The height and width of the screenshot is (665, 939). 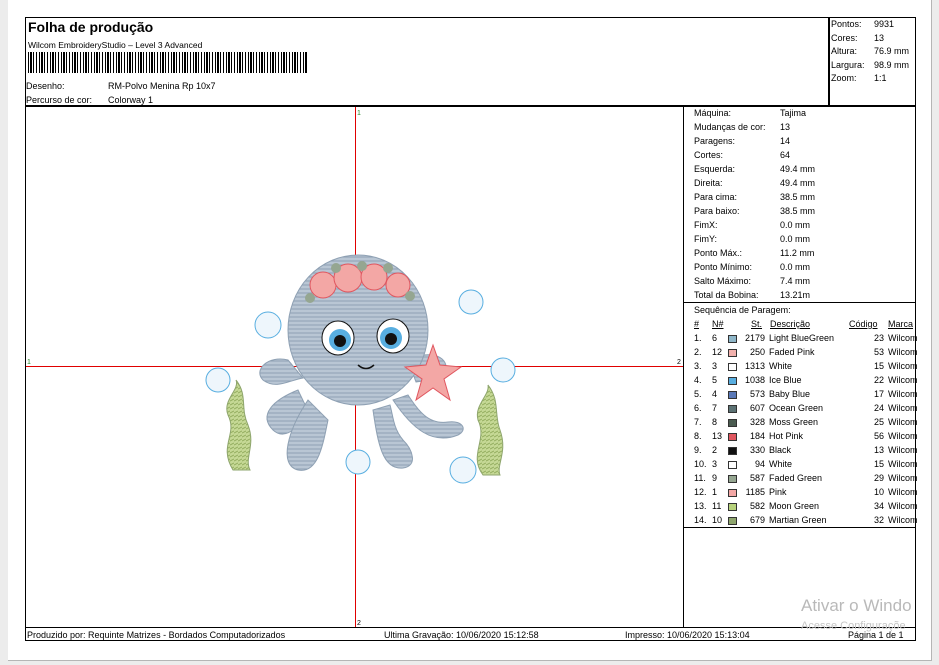 I want to click on seq-index: 4., so click(x=698, y=380).